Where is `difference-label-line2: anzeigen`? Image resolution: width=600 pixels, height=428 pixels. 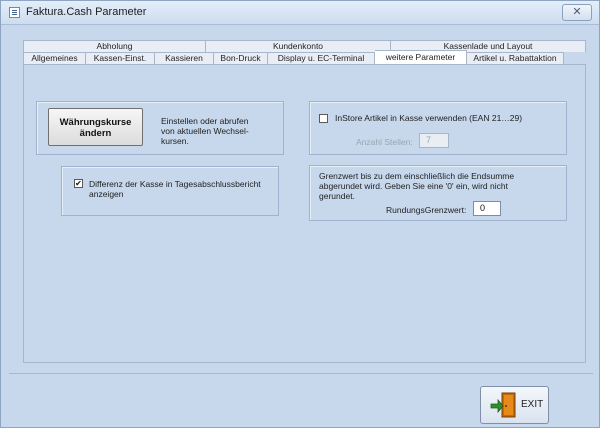 difference-label-line2: anzeigen is located at coordinates (106, 194).